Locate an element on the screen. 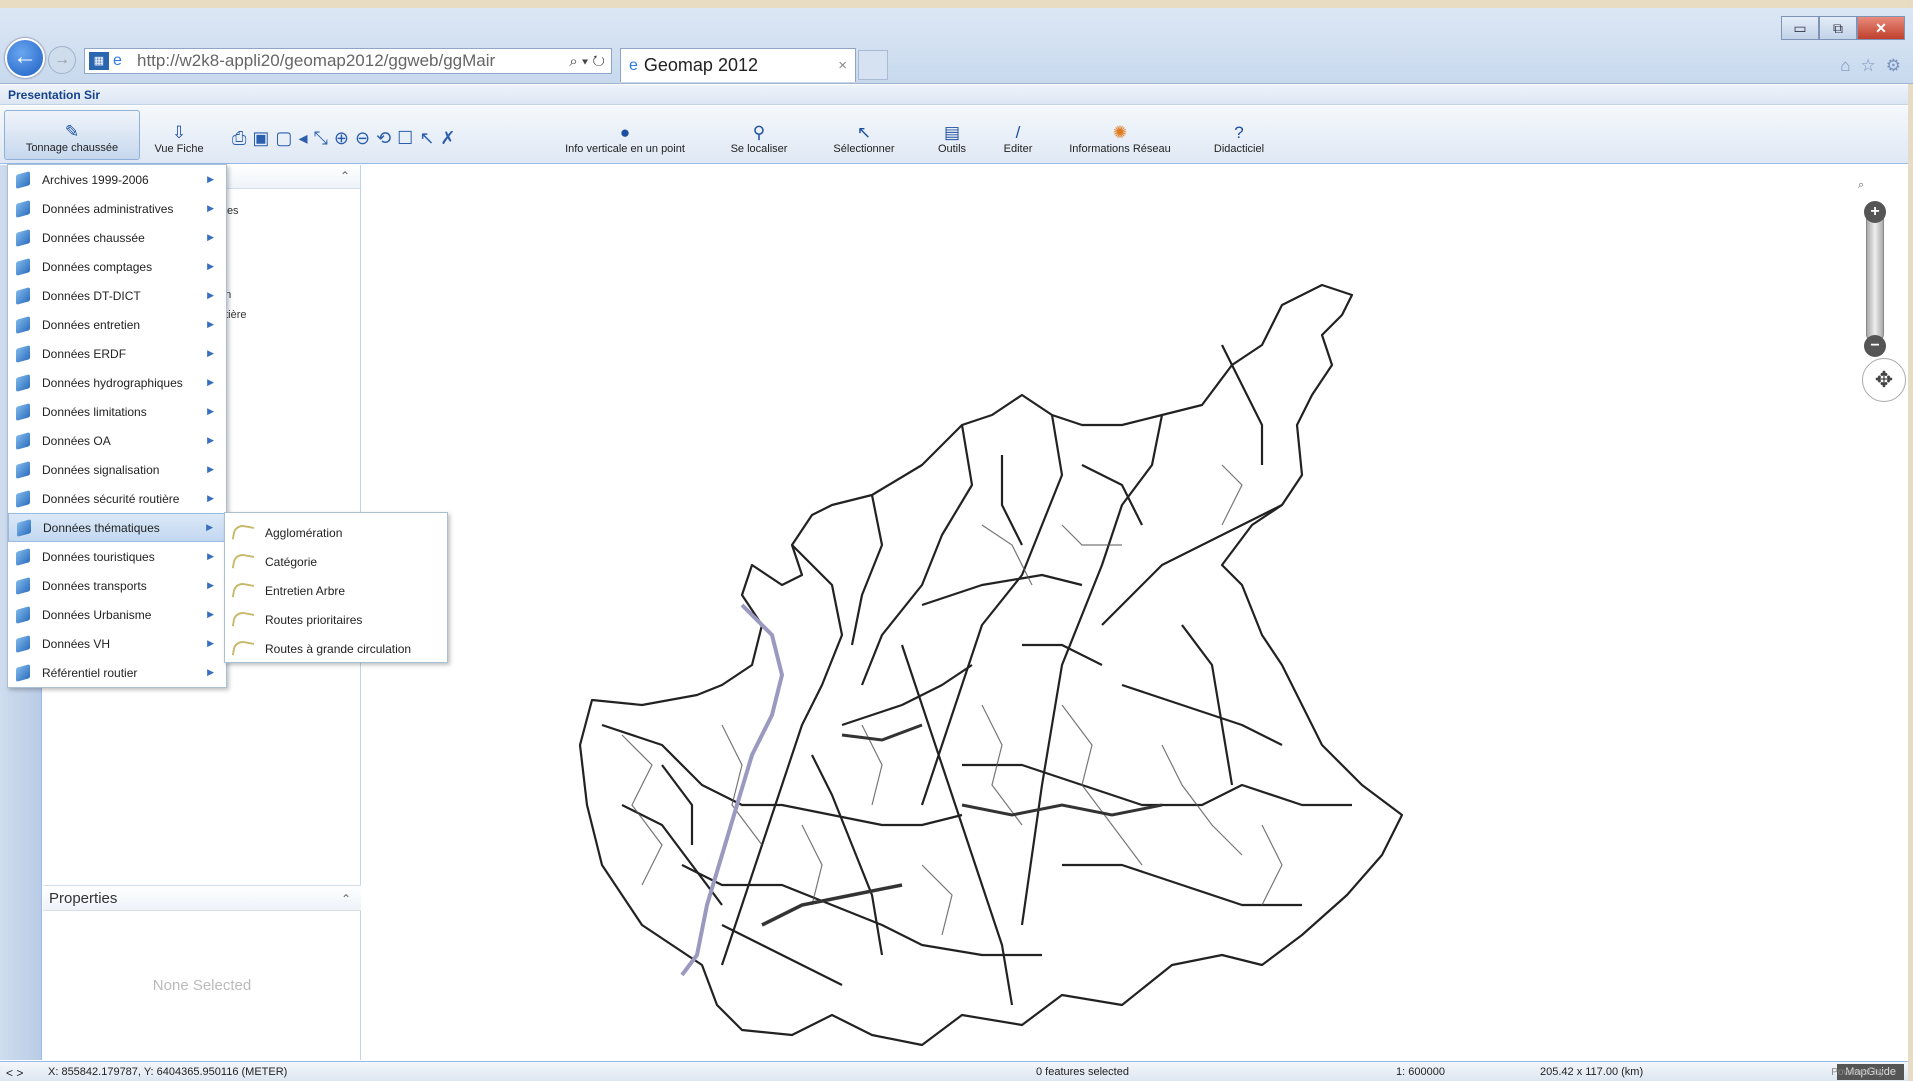  menu-item: Données chaussée ▶ is located at coordinates (117, 237).